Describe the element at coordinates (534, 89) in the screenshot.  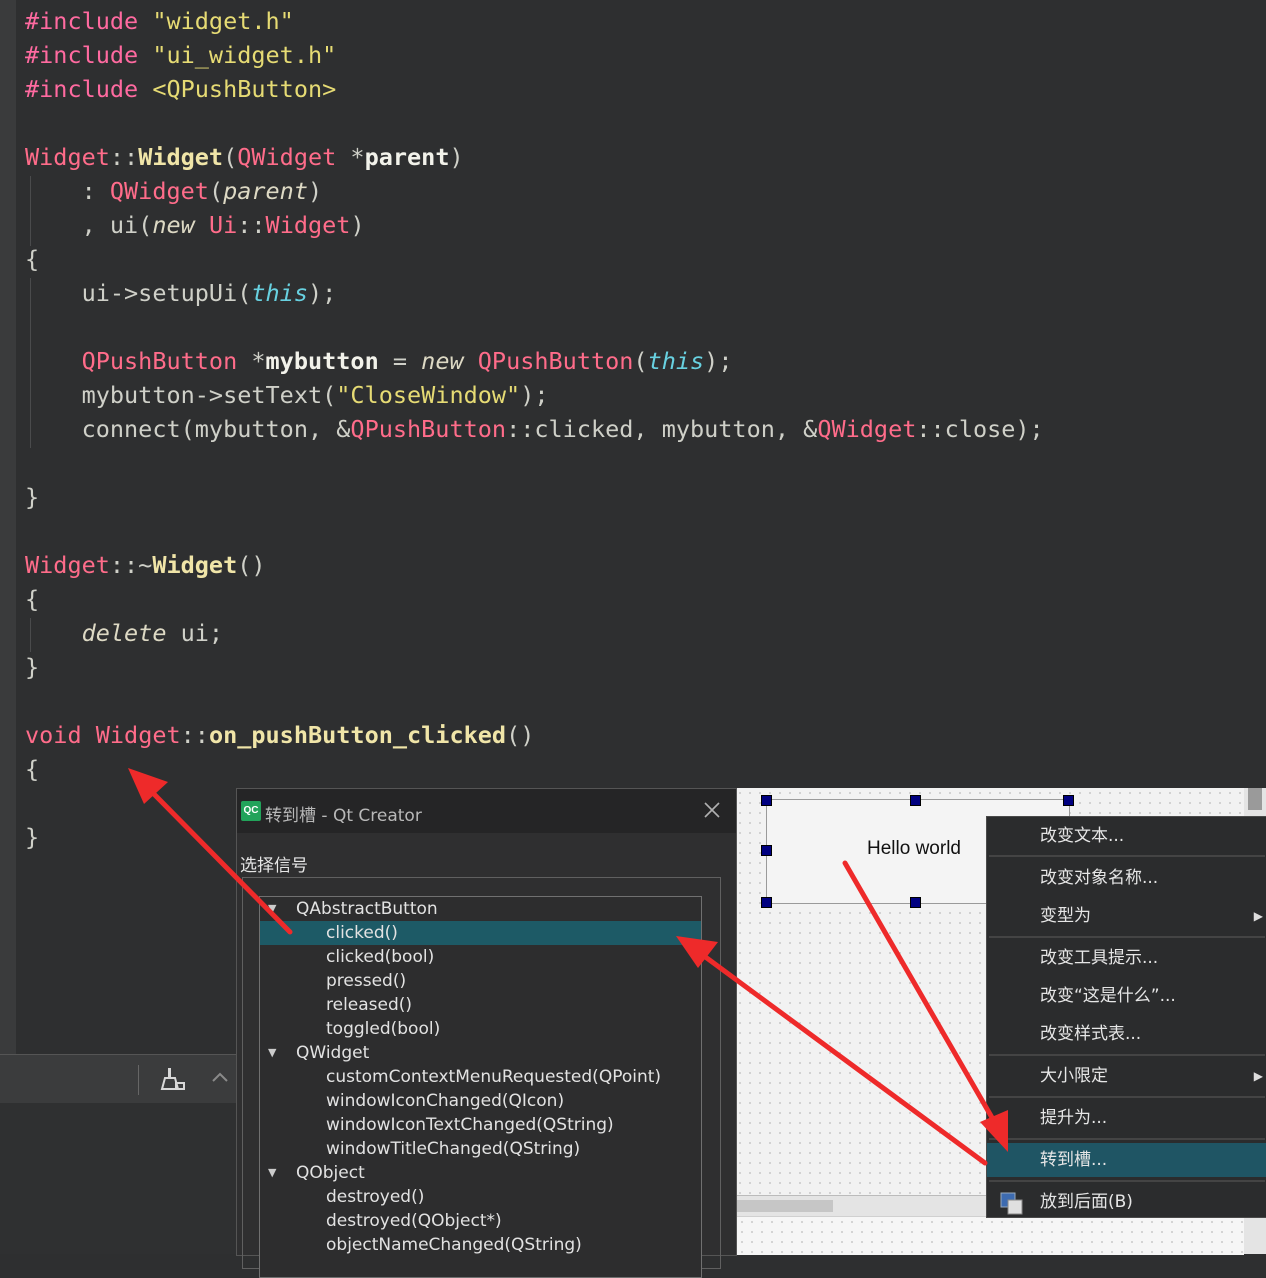
I see `code-line: #include <QPushButton>` at that location.